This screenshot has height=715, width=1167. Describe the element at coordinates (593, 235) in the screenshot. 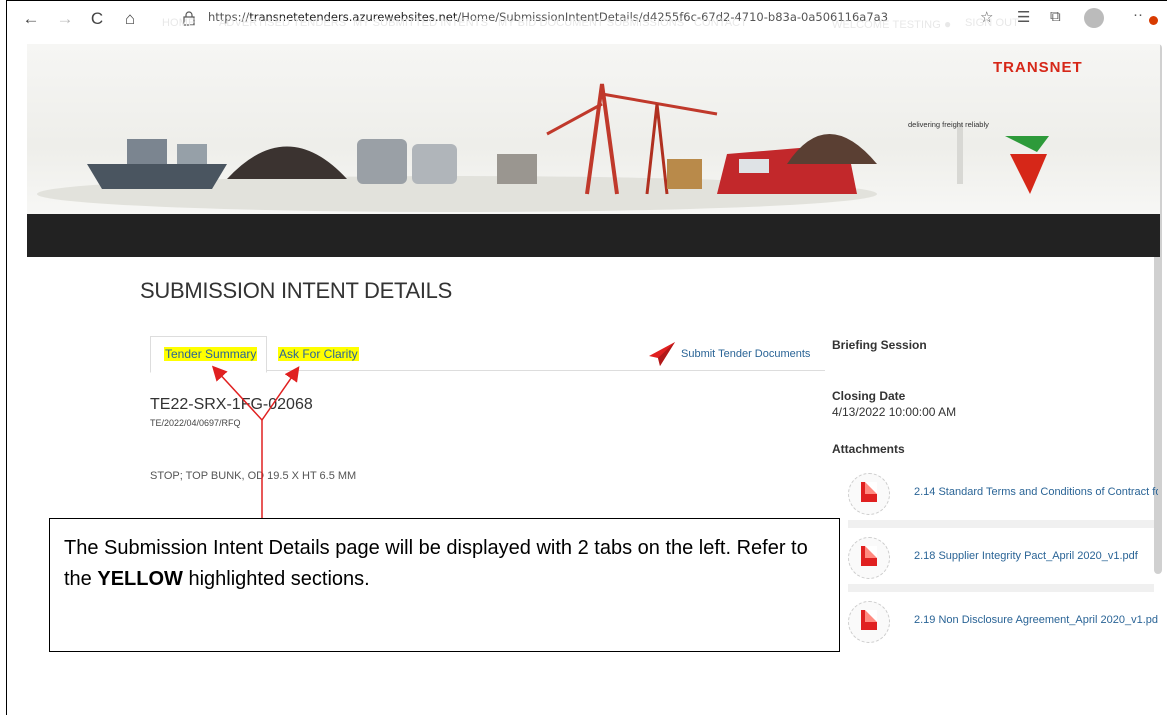

I see `main-navbar` at that location.